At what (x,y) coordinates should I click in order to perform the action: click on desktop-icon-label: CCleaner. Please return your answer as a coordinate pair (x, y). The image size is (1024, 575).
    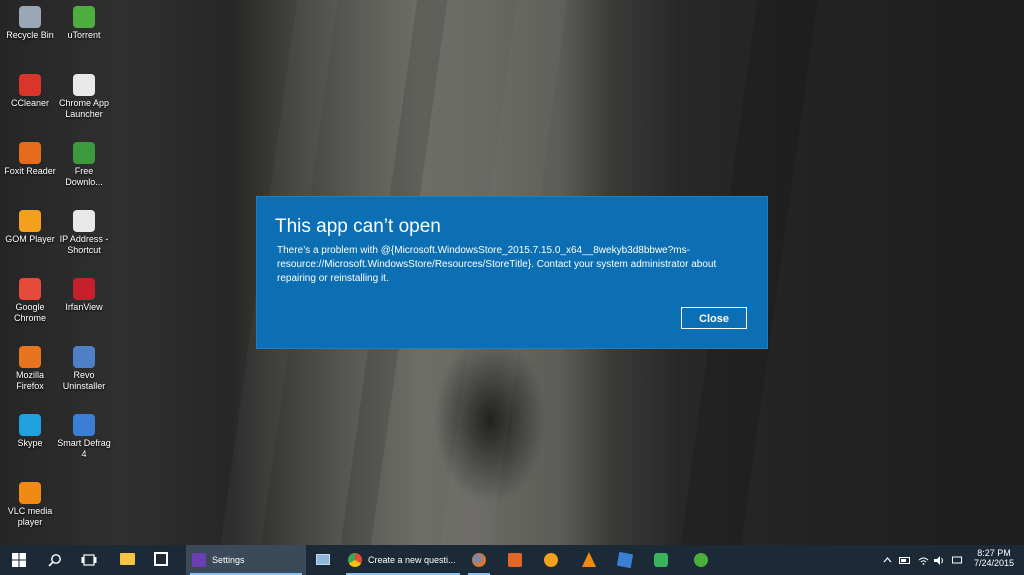
    Looking at the image, I should click on (30, 103).